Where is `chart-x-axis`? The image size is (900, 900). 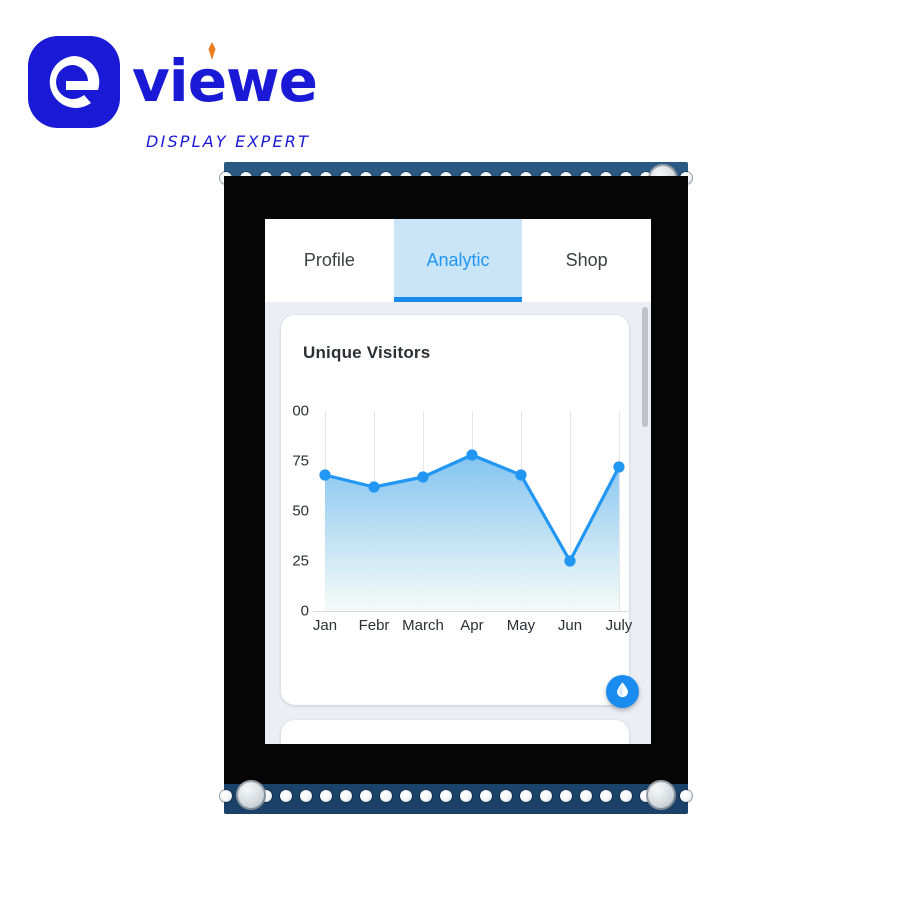
chart-x-axis is located at coordinates (471, 611).